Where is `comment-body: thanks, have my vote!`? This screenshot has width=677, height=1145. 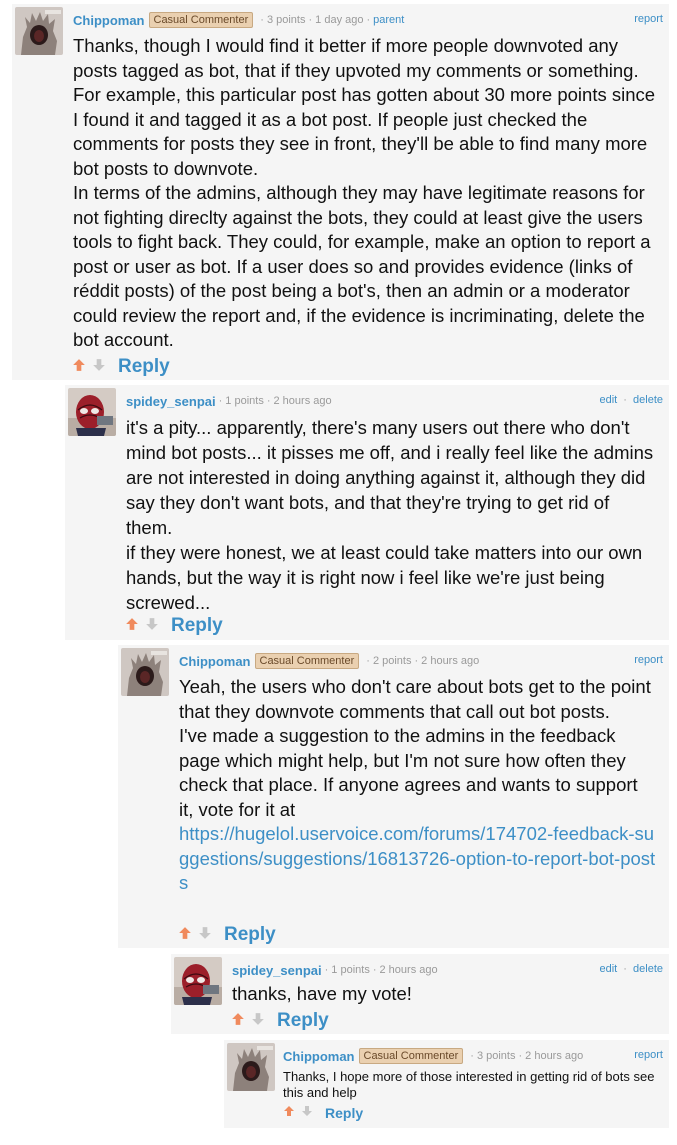
comment-body: thanks, have my vote! is located at coordinates (442, 994).